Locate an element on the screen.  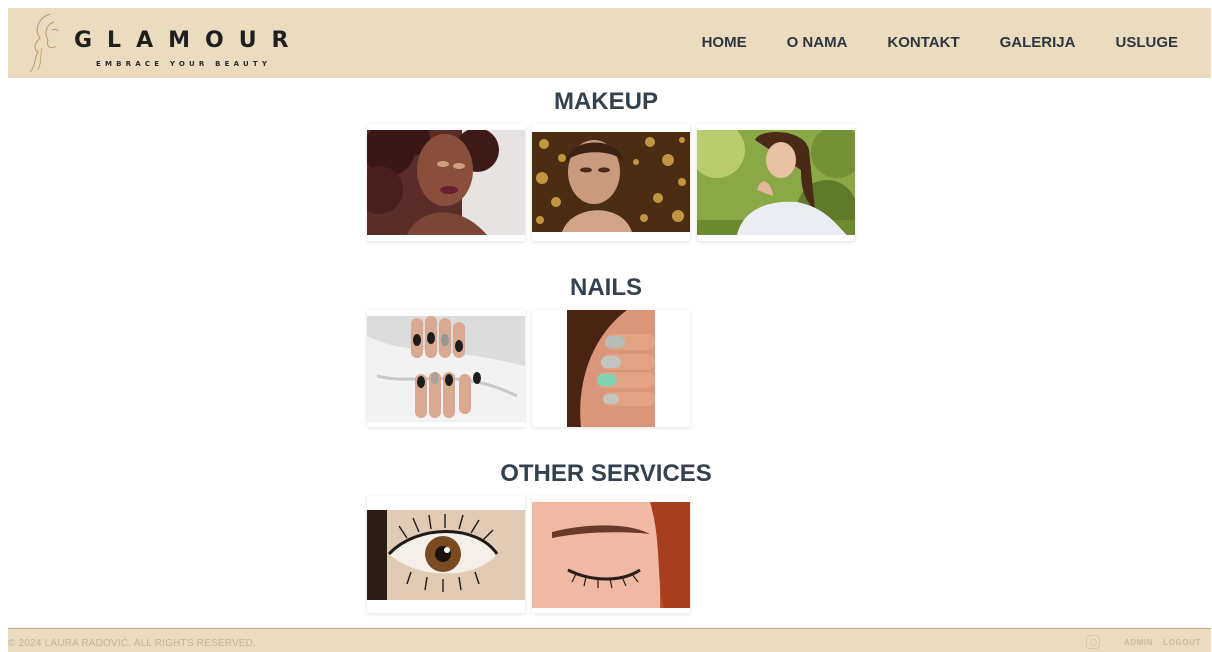
instagram-icon is located at coordinates (1092, 642).